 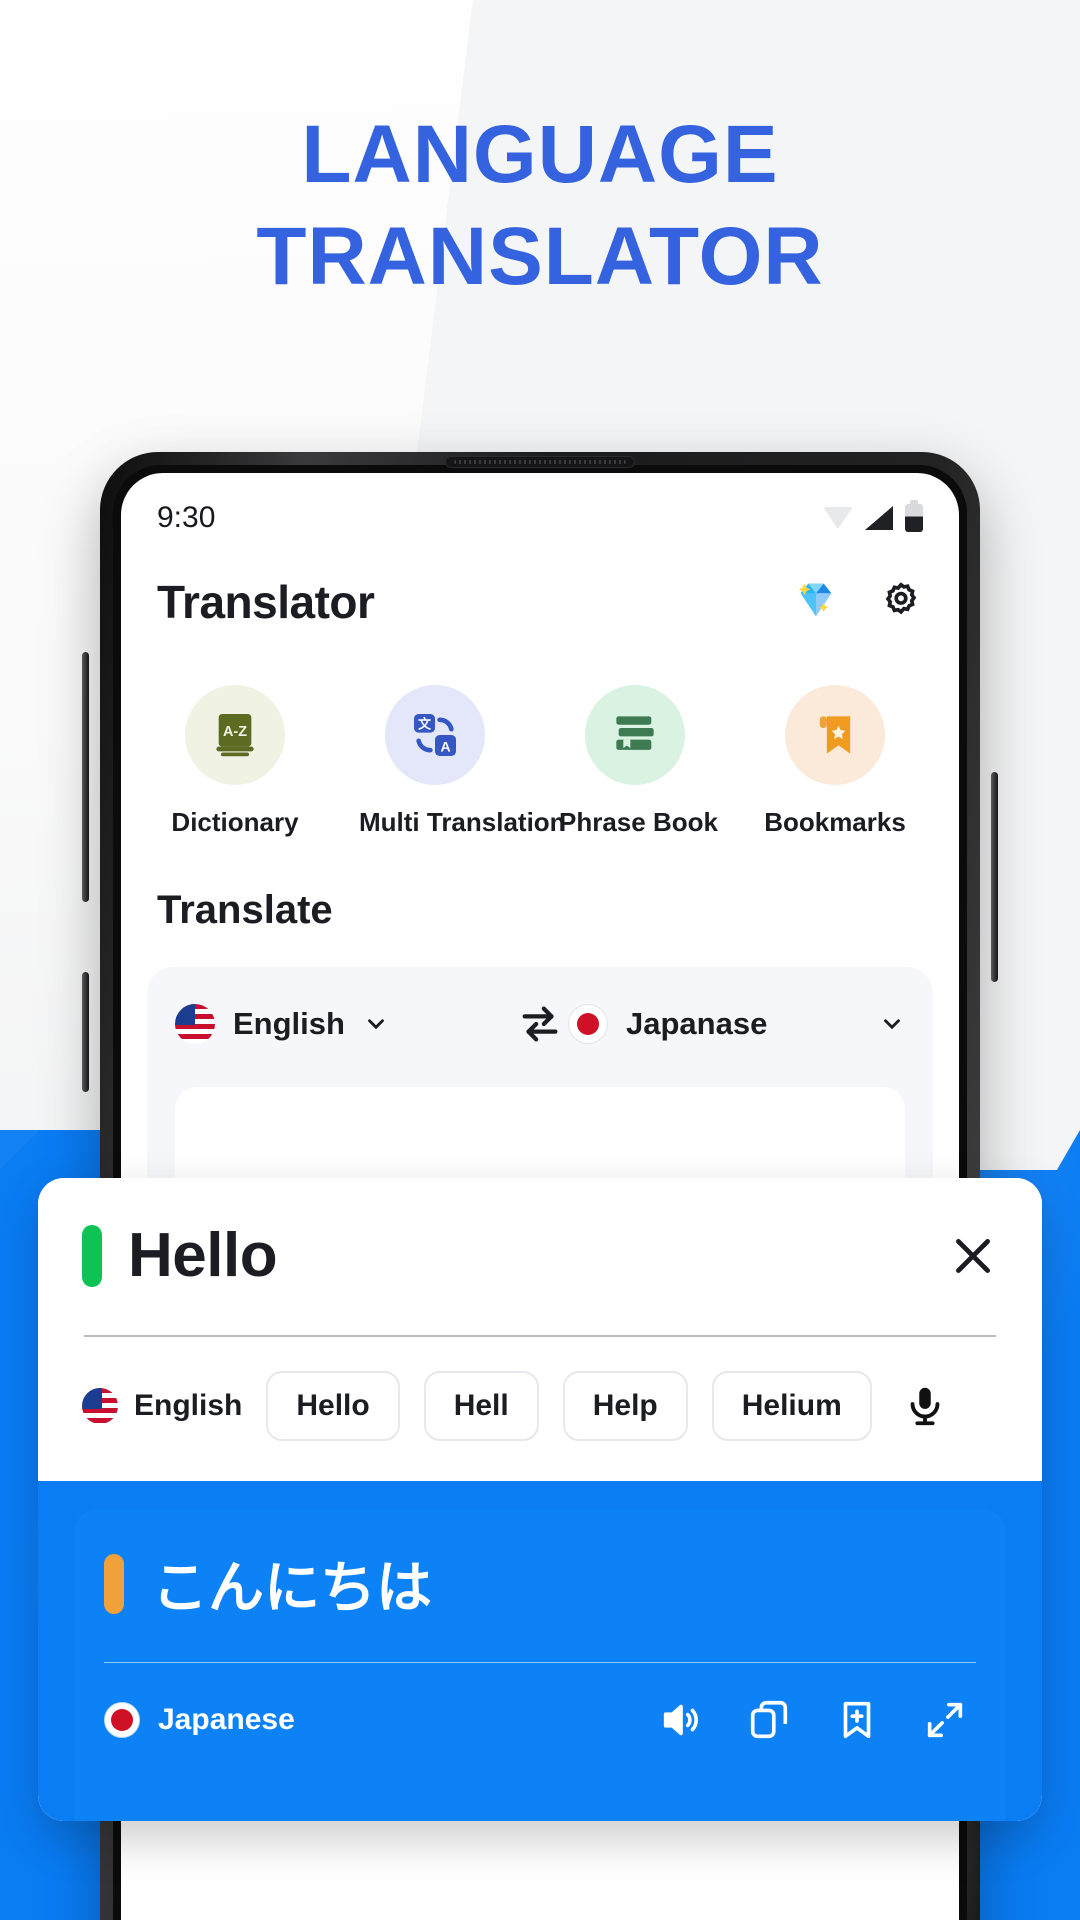 What do you see at coordinates (114, 1583) in the screenshot?
I see `target-accent-bar` at bounding box center [114, 1583].